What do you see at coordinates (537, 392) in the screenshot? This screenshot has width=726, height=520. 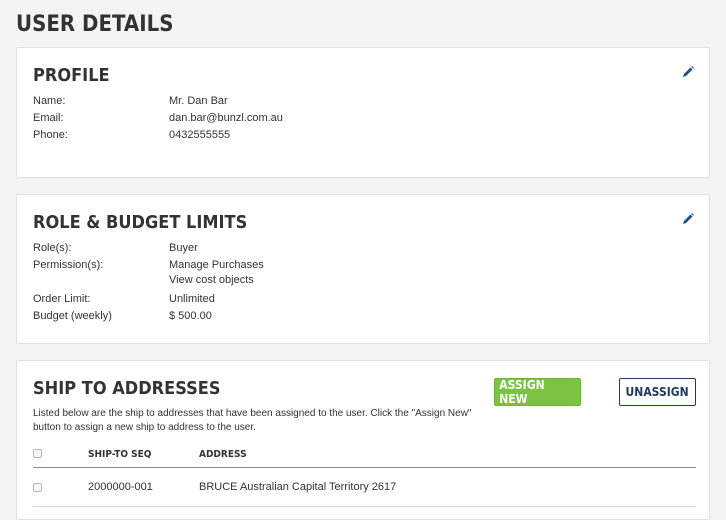 I see `assign-new-button: ASSIGN NEW` at bounding box center [537, 392].